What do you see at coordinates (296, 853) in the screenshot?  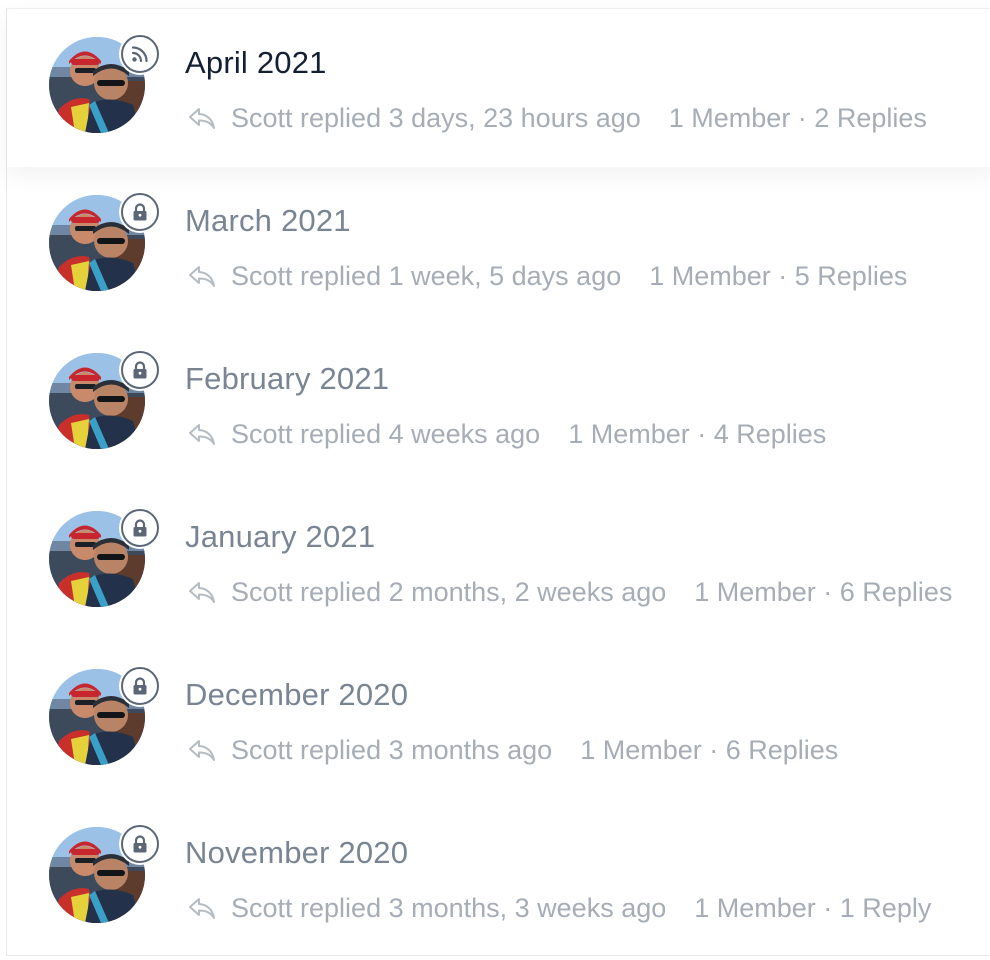 I see `topic-title-link: November 2020` at bounding box center [296, 853].